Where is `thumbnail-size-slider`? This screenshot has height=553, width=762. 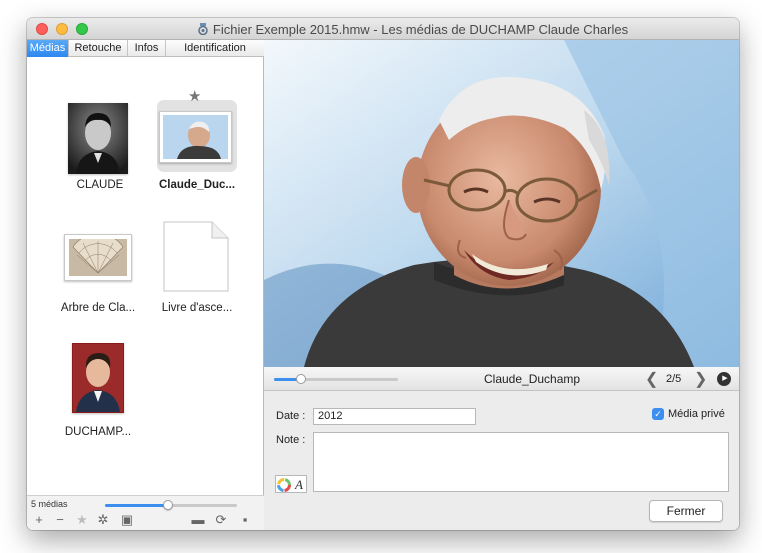 thumbnail-size-slider is located at coordinates (171, 505).